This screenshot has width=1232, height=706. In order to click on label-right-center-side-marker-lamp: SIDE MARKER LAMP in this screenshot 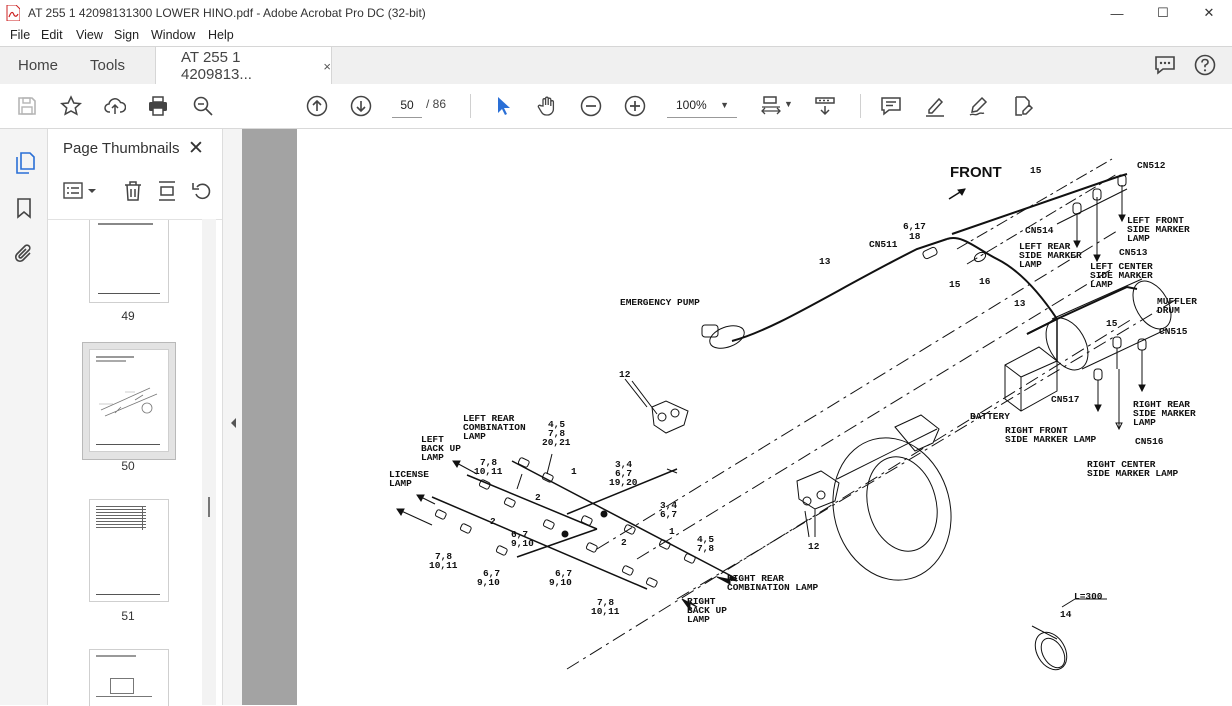, I will do `click(1133, 473)`.